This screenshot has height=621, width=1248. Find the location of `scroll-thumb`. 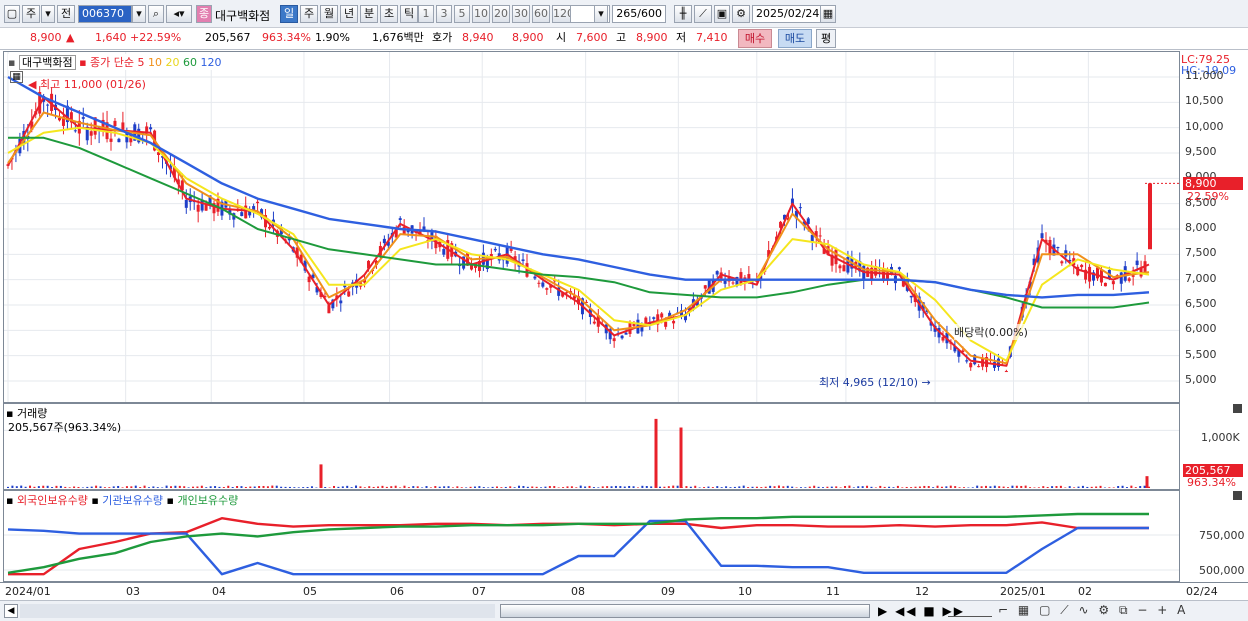

scroll-thumb is located at coordinates (685, 611).